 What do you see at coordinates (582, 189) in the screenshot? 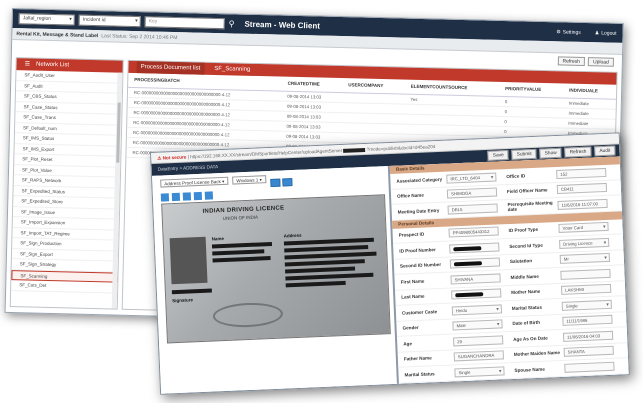
I see `field-input: CB411` at bounding box center [582, 189].